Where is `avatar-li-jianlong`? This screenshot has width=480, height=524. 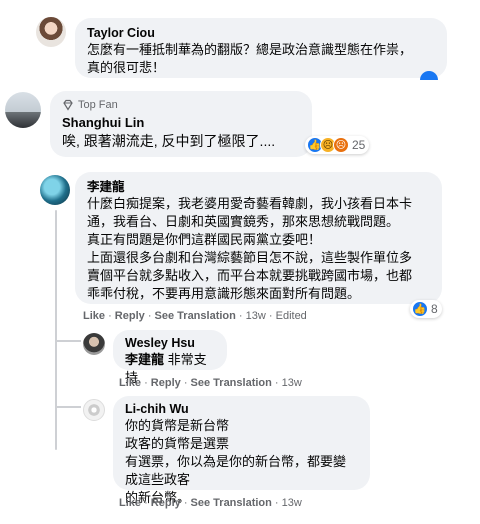 avatar-li-jianlong is located at coordinates (55, 190).